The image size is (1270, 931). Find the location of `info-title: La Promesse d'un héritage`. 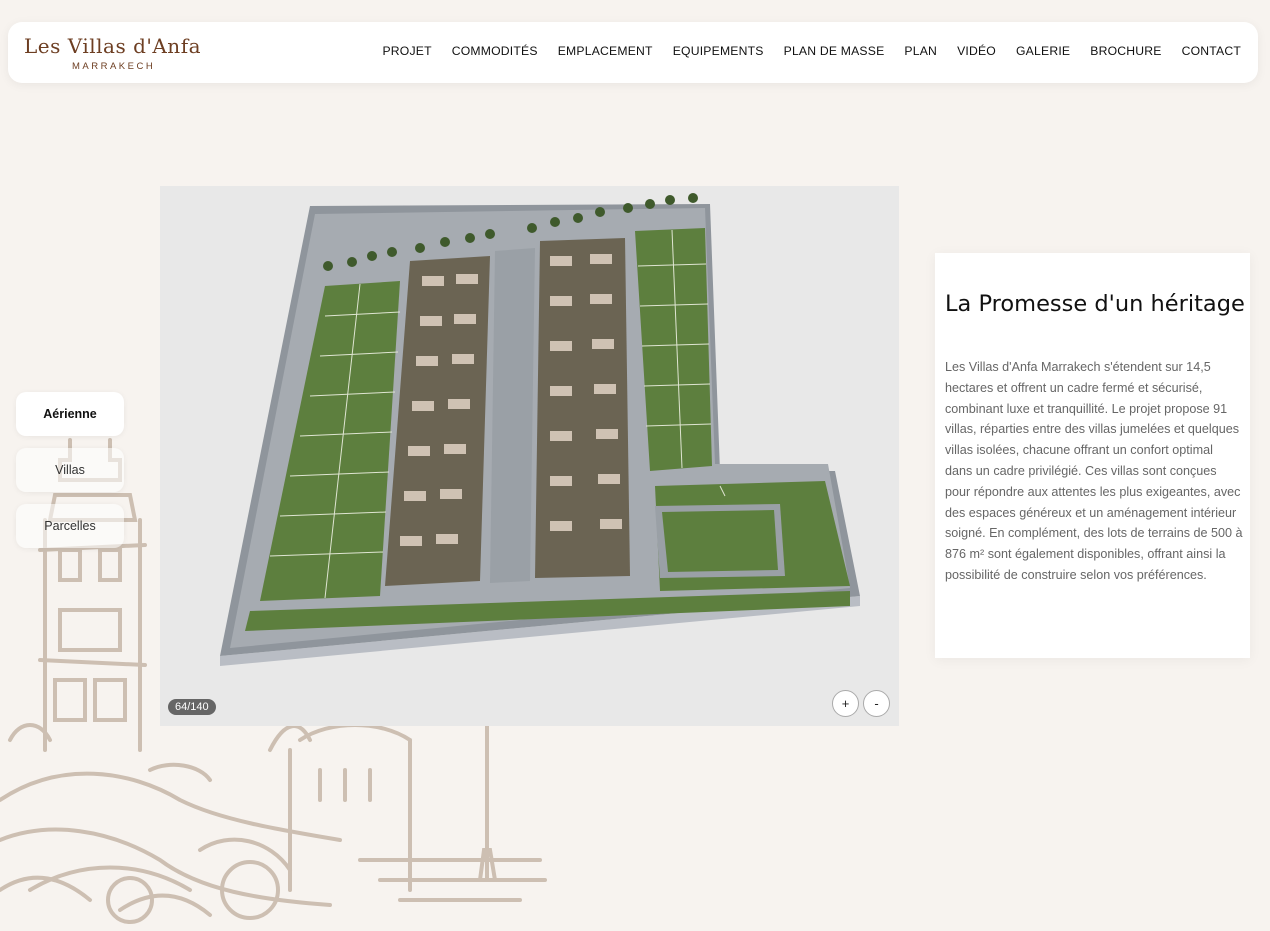

info-title: La Promesse d'un héritage is located at coordinates (1095, 304).